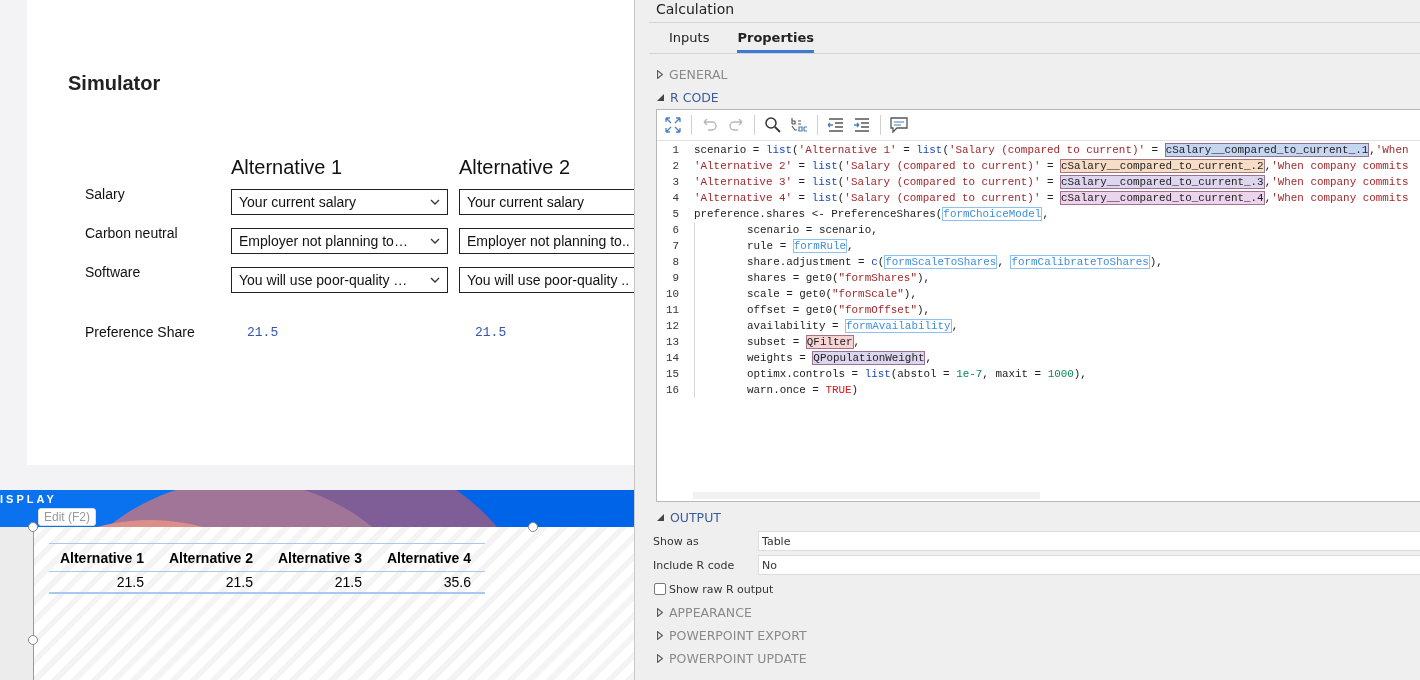 Image resolution: width=1420 pixels, height=680 pixels. What do you see at coordinates (812, 278) in the screenshot?
I see `code-line: shares = get0("formShares"),` at bounding box center [812, 278].